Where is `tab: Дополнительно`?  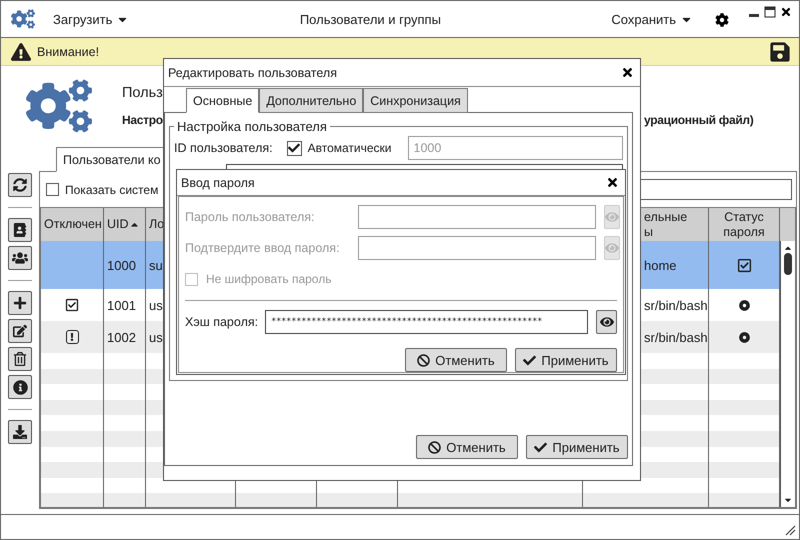 tab: Дополнительно is located at coordinates (311, 100).